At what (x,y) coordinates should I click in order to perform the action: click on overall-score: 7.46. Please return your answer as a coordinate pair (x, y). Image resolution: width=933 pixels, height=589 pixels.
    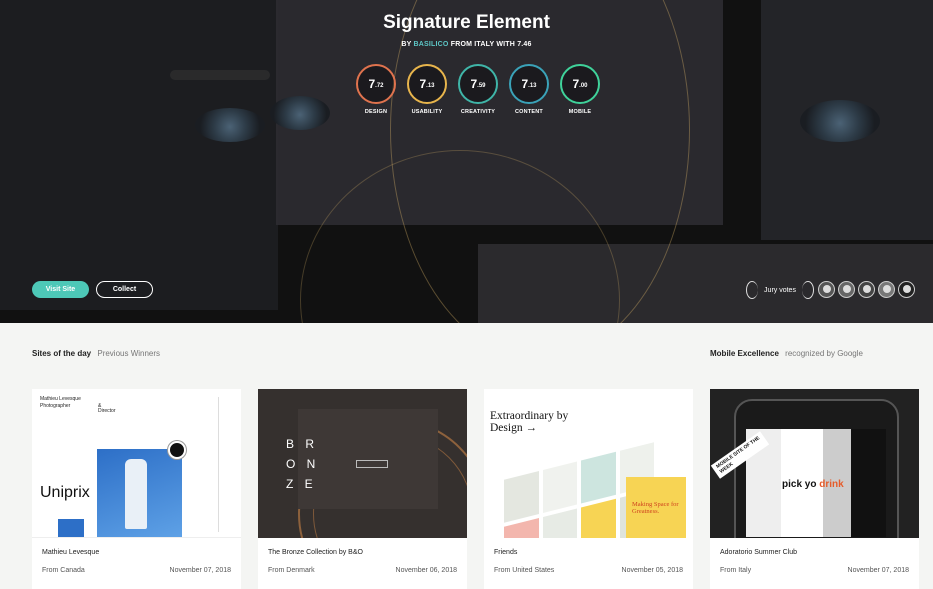
    Looking at the image, I should click on (524, 44).